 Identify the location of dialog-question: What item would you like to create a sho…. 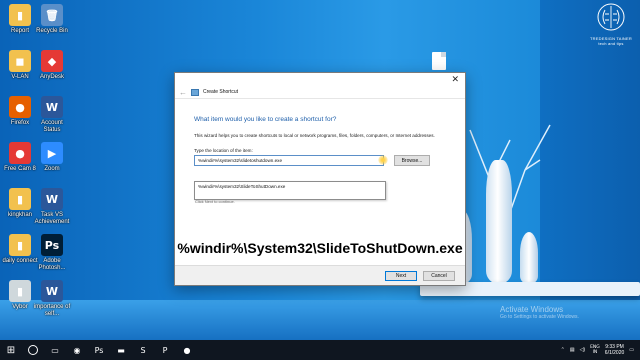
(265, 119).